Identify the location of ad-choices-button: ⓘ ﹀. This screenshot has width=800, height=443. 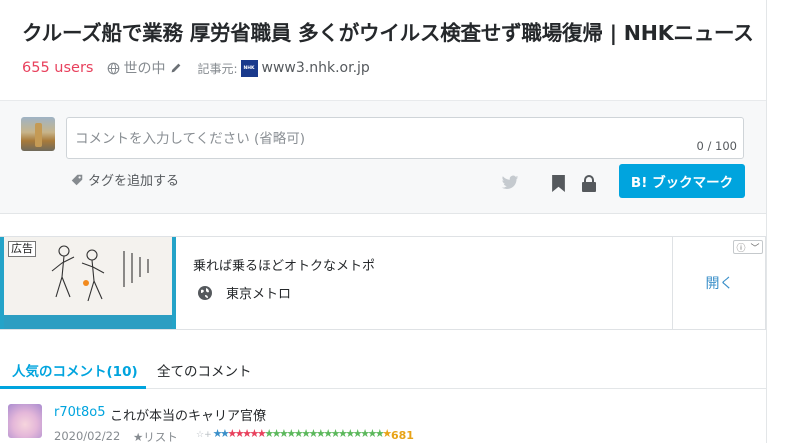
(748, 247).